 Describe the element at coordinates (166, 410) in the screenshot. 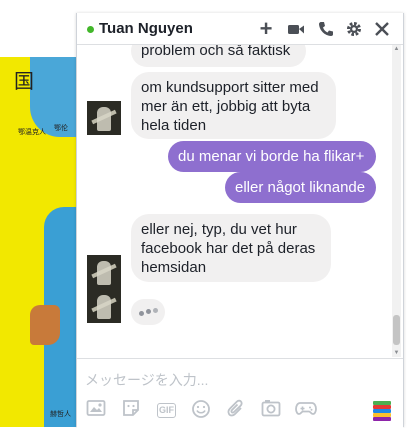

I see `gif-icon: GIF` at that location.